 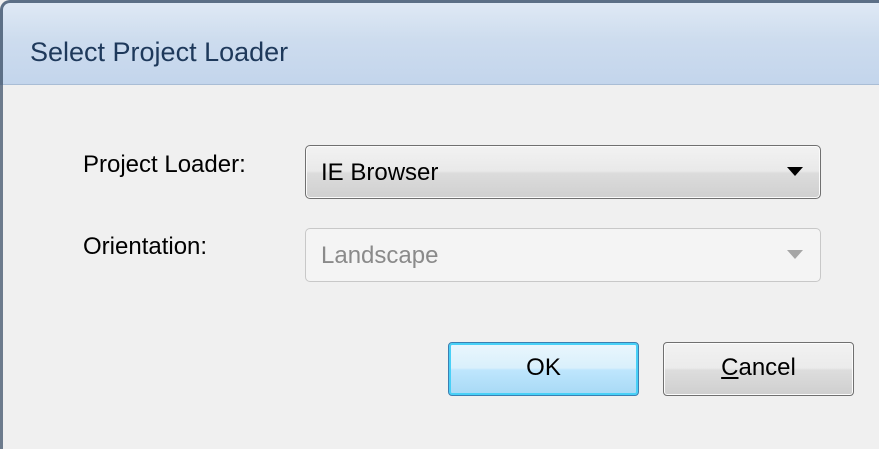 What do you see at coordinates (380, 172) in the screenshot?
I see `project-loader-value: IE Browser` at bounding box center [380, 172].